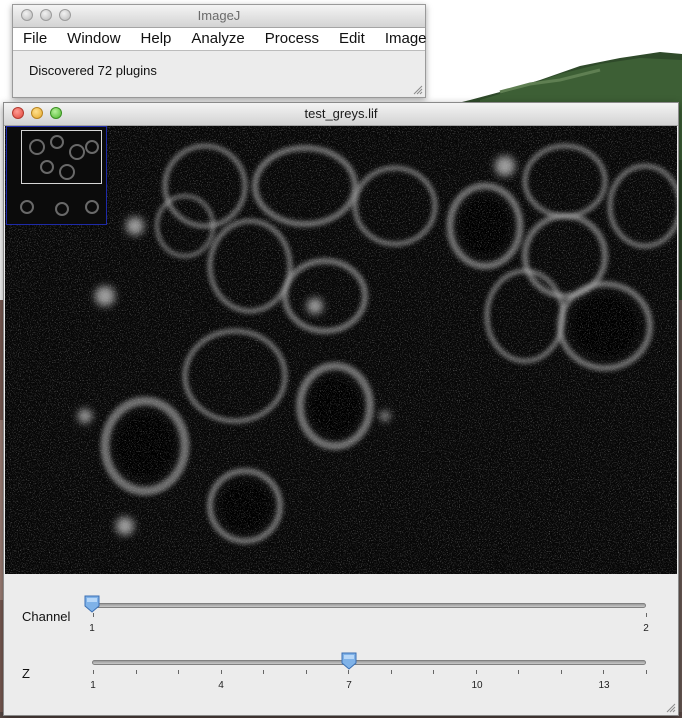 Image resolution: width=682 pixels, height=718 pixels. Describe the element at coordinates (26, 673) in the screenshot. I see `z-slider-label: Z` at that location.